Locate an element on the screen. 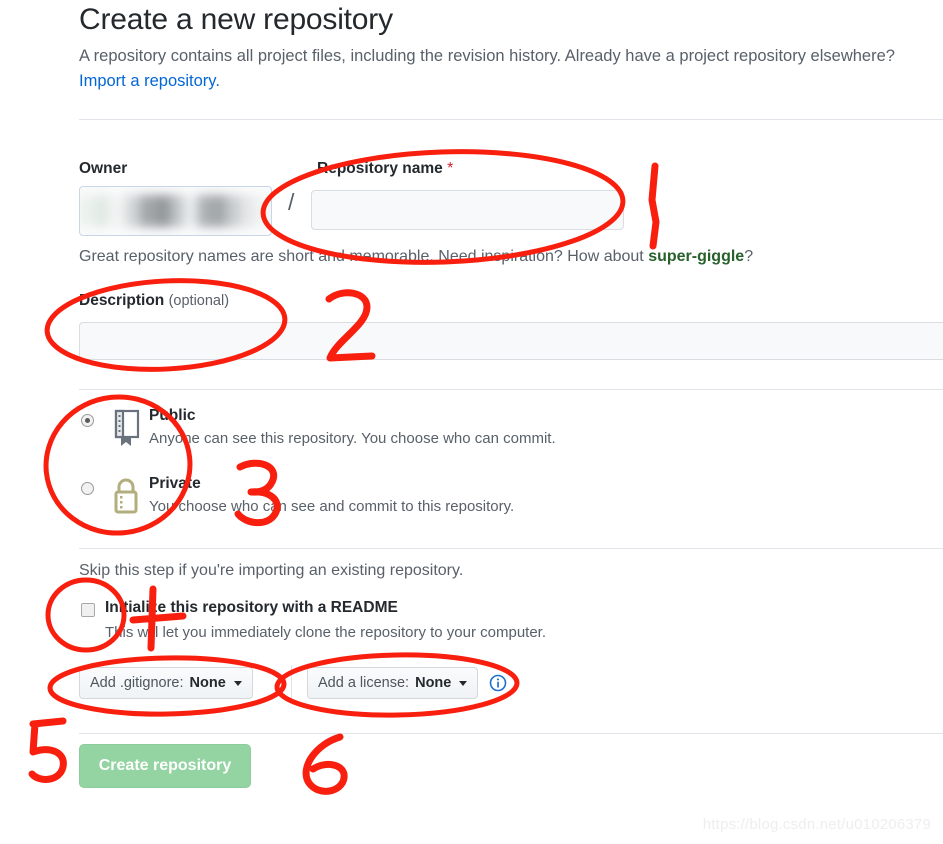 The image size is (943, 844). divider-readme is located at coordinates (511, 548).